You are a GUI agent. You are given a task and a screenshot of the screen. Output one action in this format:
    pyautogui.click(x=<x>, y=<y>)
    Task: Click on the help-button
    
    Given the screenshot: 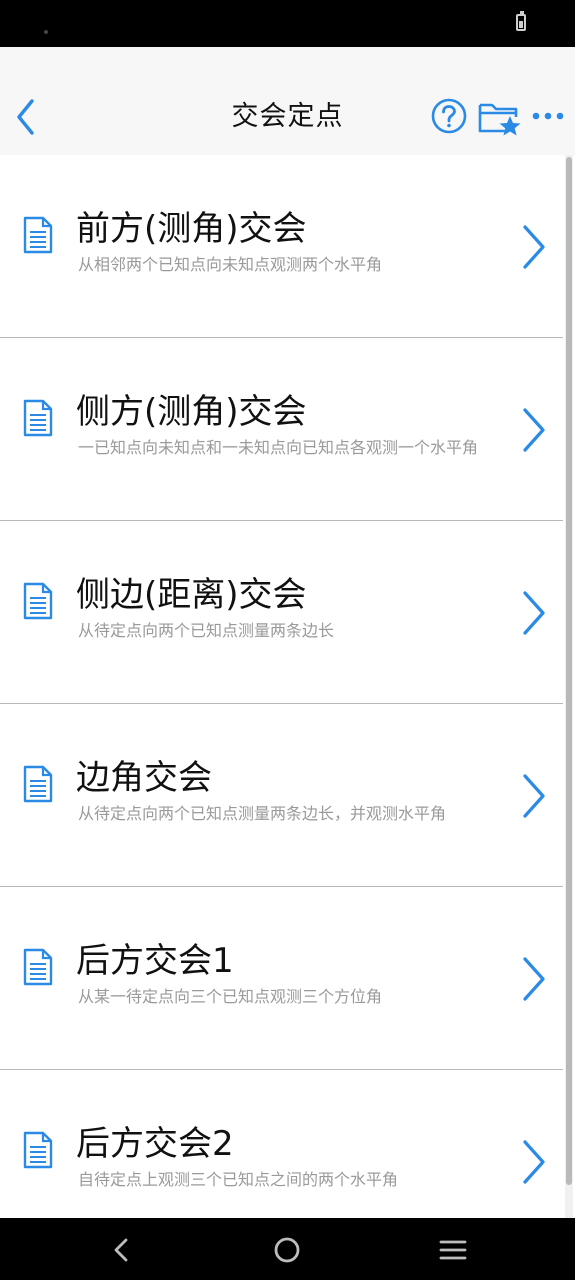 What is the action you would take?
    pyautogui.click(x=449, y=116)
    